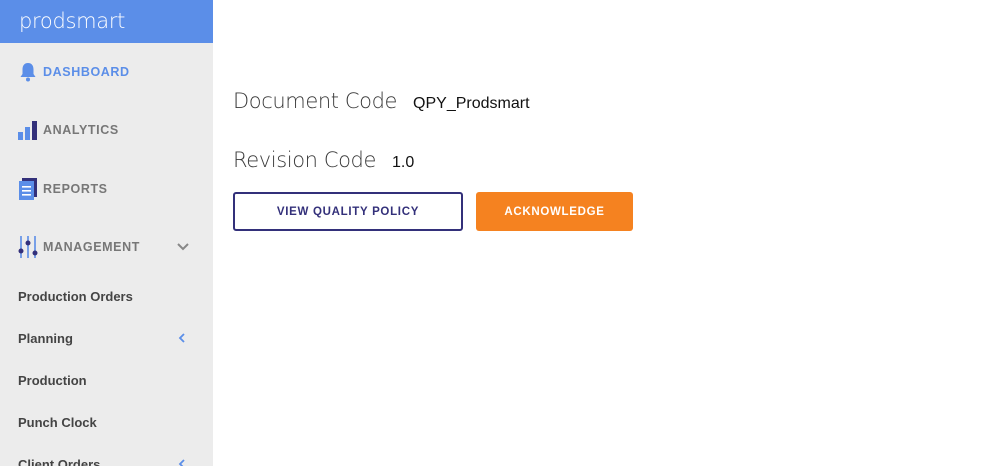  Describe the element at coordinates (59, 461) in the screenshot. I see `sidebar-item-label: Client Orders` at that location.